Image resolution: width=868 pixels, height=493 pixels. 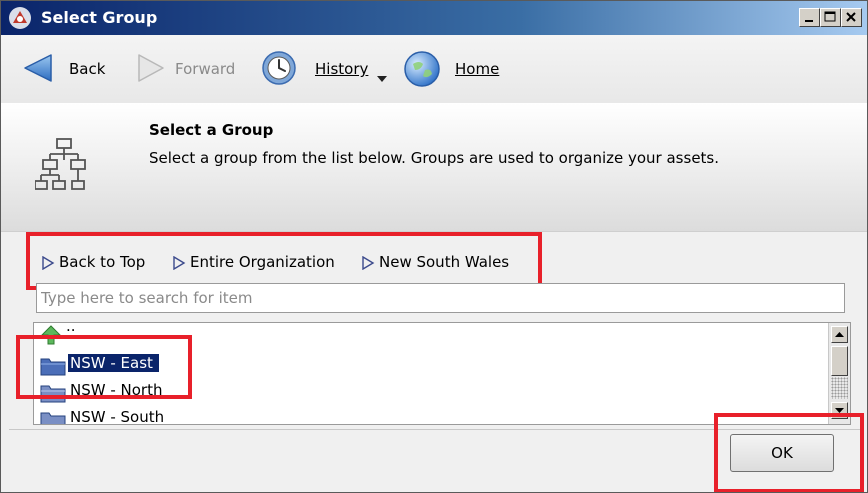 I want to click on ok-button-highlight-box, so click(x=789, y=452).